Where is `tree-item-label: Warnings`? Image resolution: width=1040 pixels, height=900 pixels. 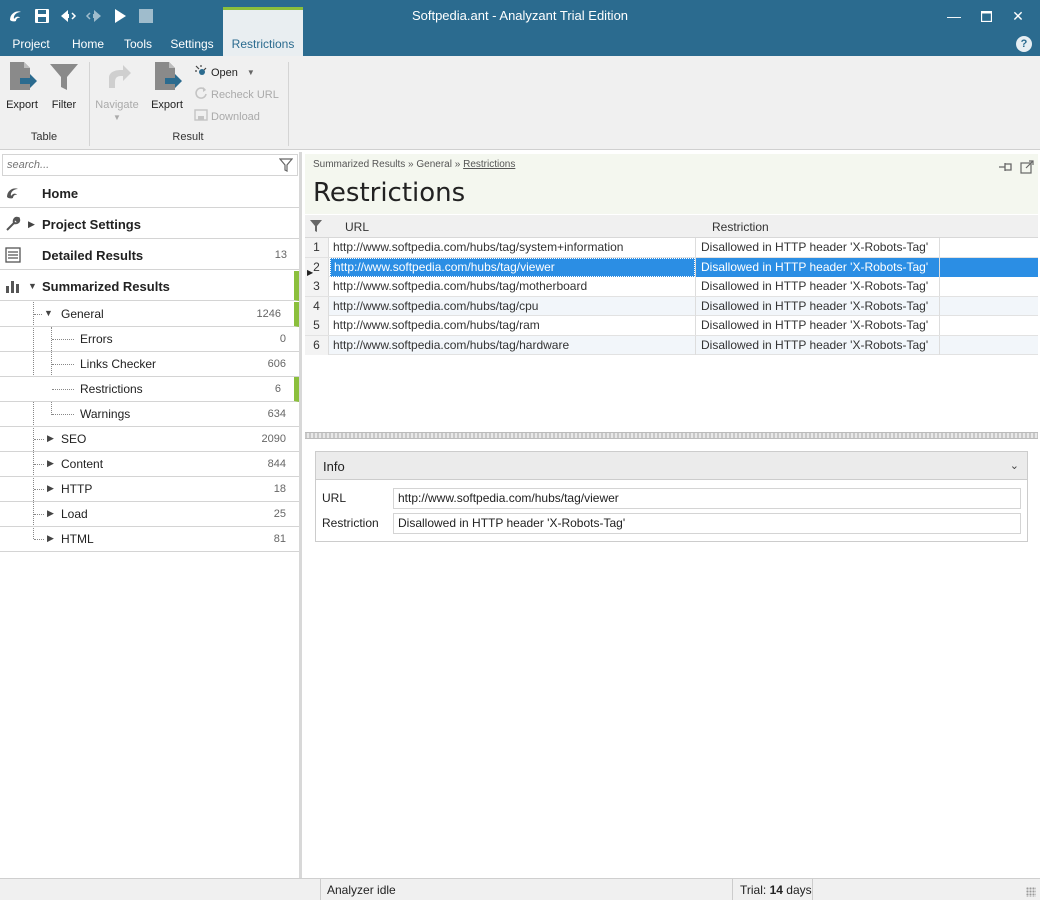 tree-item-label: Warnings is located at coordinates (105, 414).